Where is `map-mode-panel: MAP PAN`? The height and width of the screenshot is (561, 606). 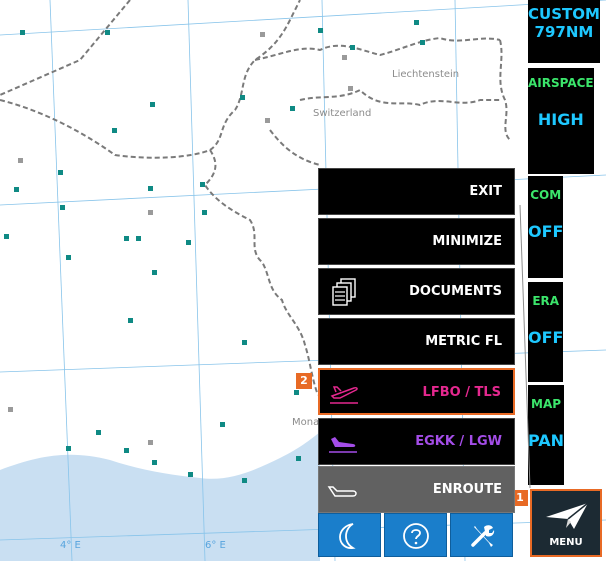 map-mode-panel: MAP PAN is located at coordinates (546, 435).